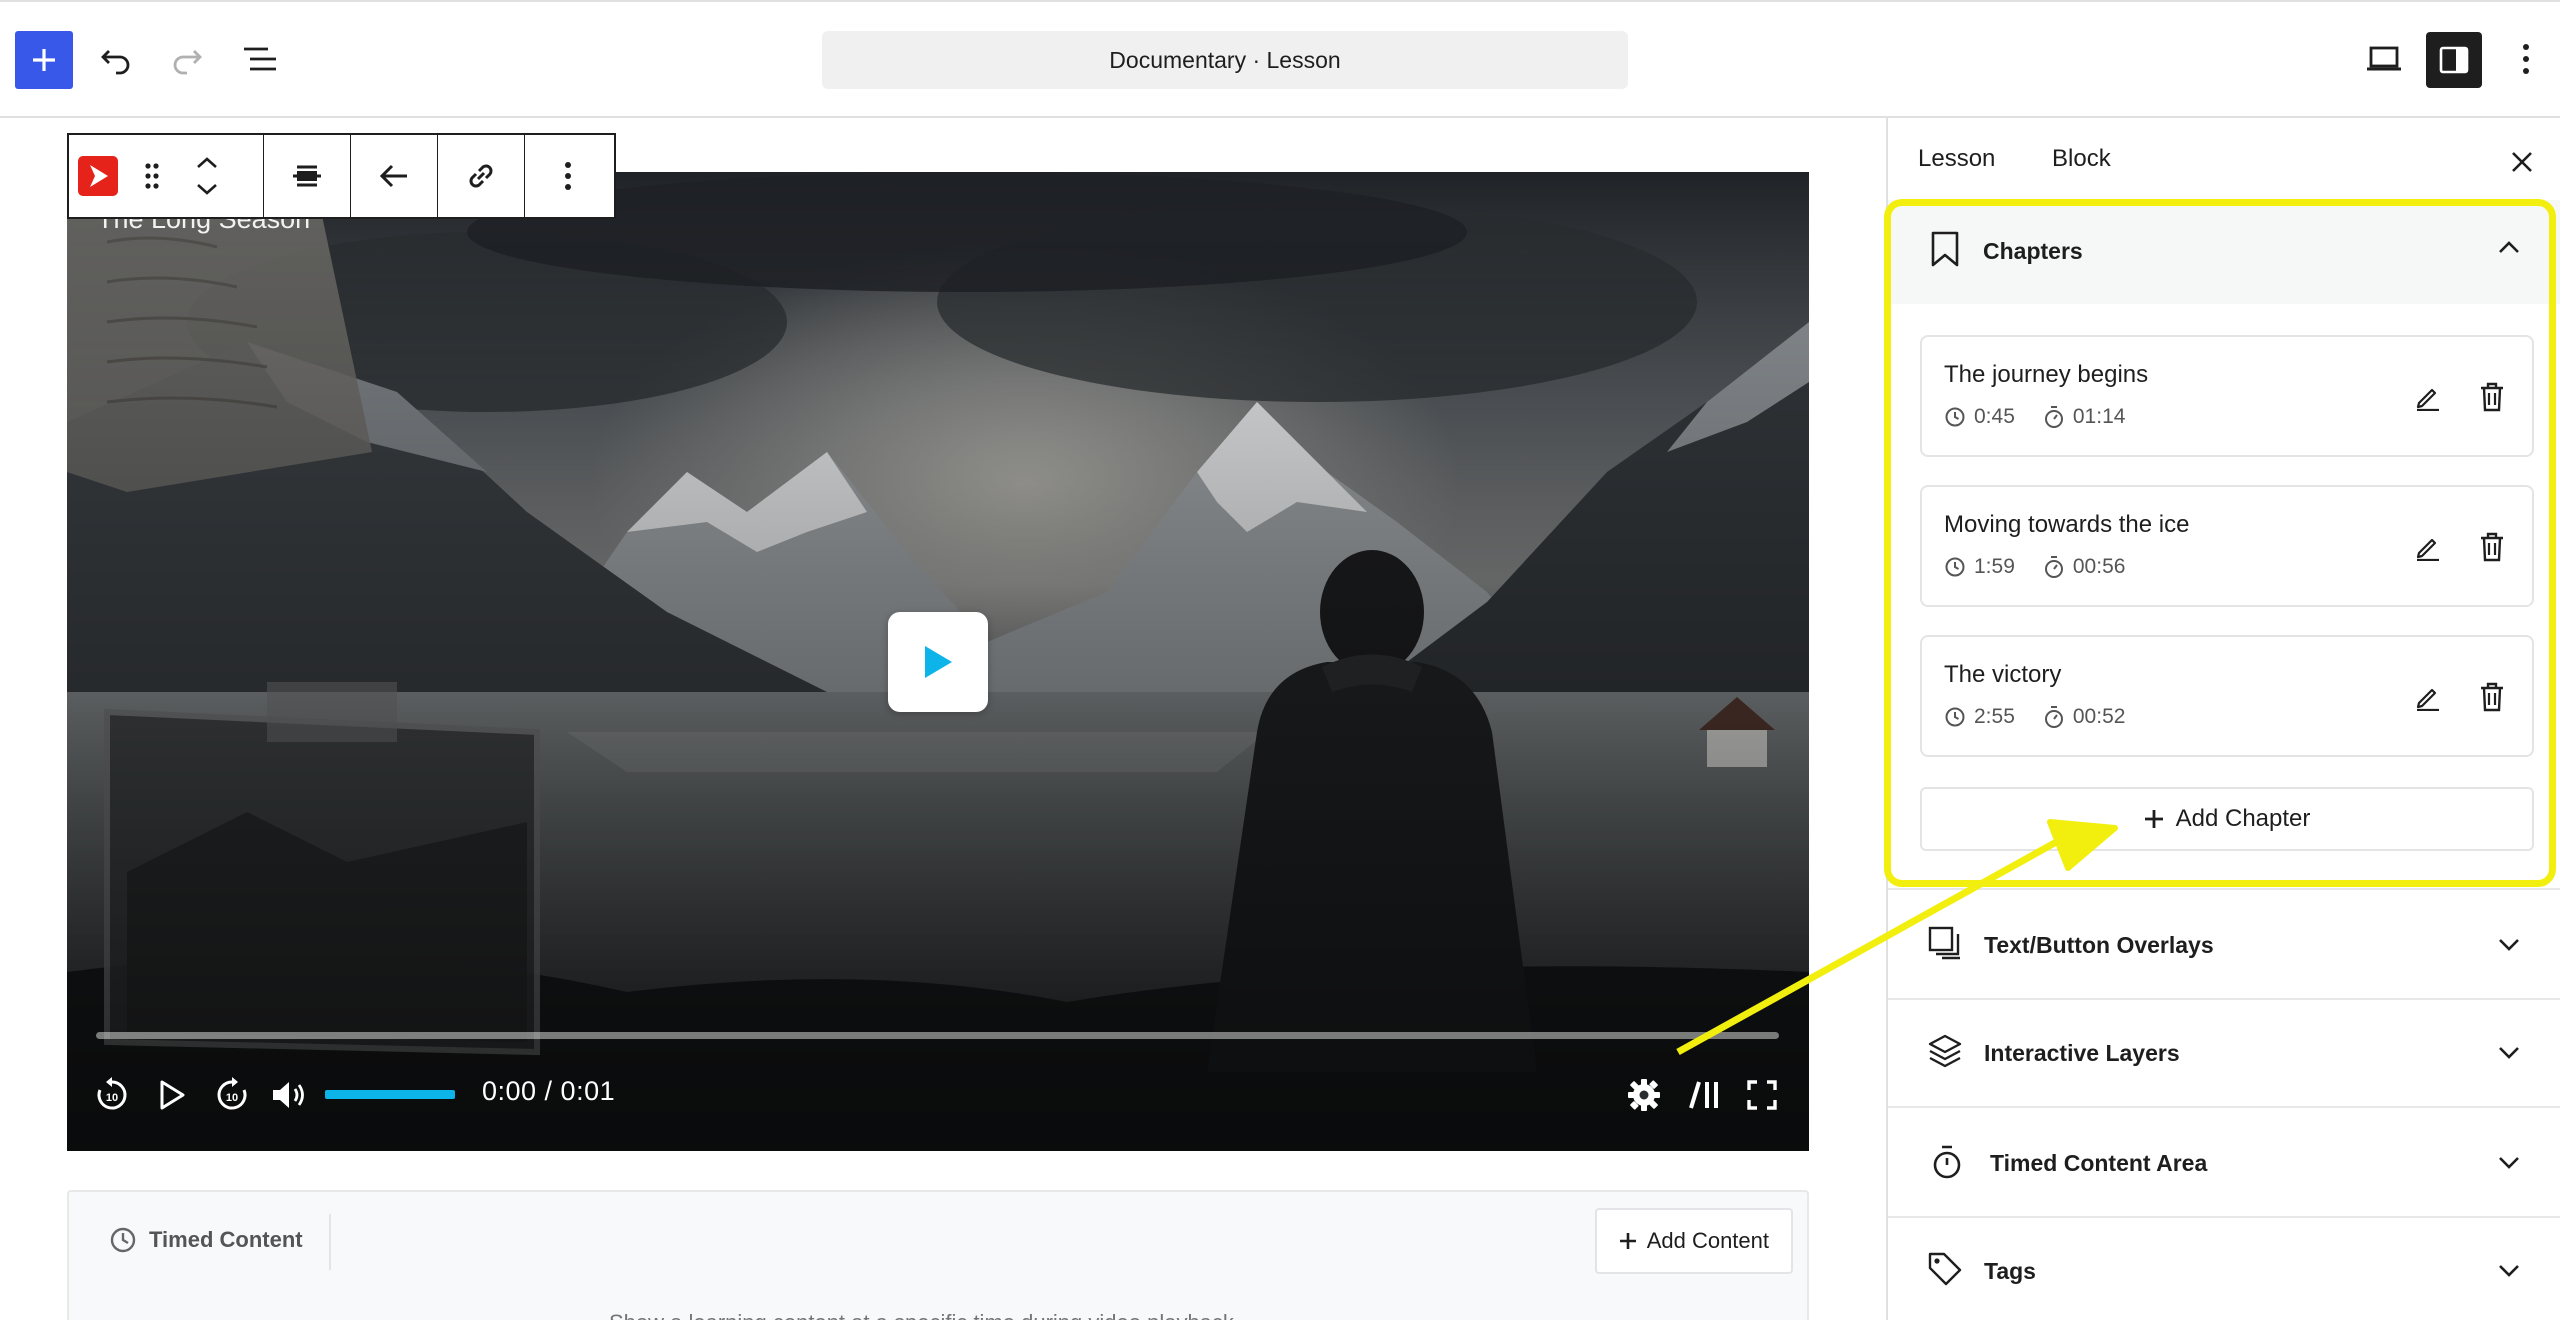 The image size is (2560, 1320). I want to click on chapters-panel-header: Chapters, so click(2224, 252).